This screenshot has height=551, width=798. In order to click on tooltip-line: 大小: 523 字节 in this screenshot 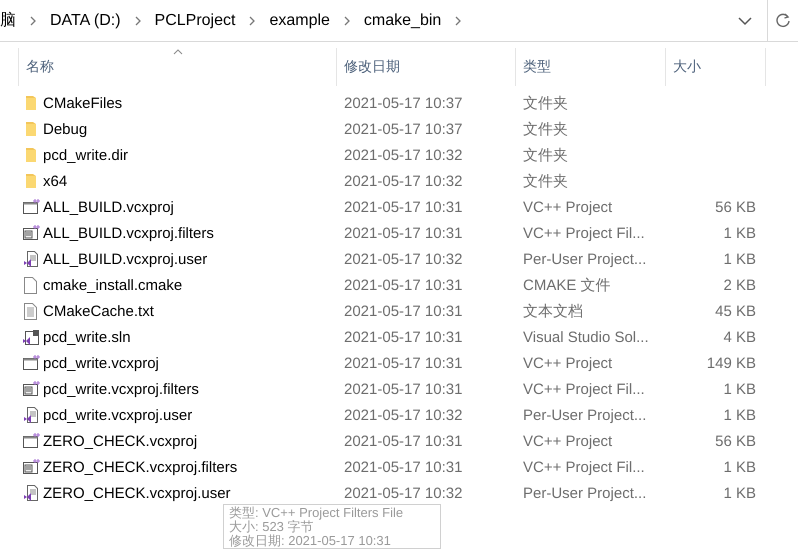, I will do `click(271, 527)`.